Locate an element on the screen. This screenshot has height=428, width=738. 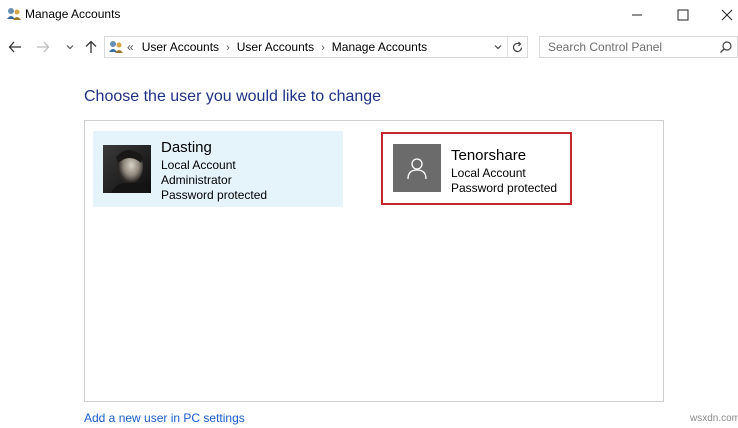
close-button is located at coordinates (721, 15).